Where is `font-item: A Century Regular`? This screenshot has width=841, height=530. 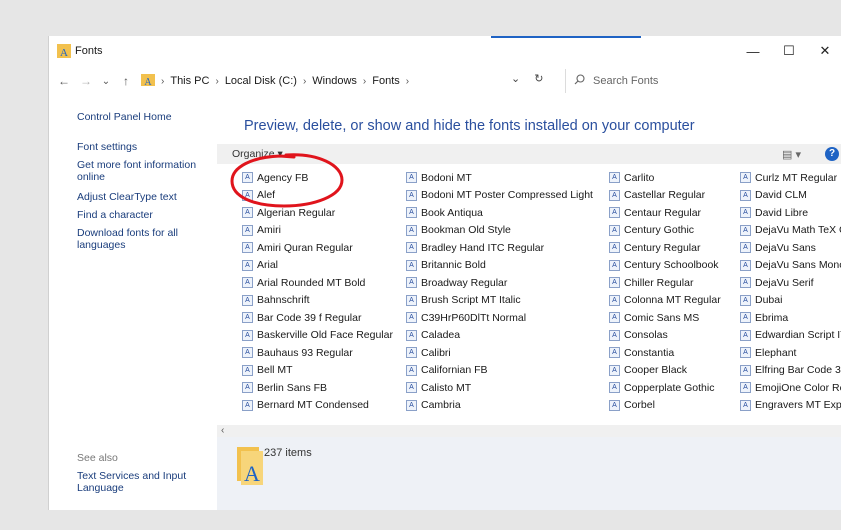 font-item: A Century Regular is located at coordinates (665, 248).